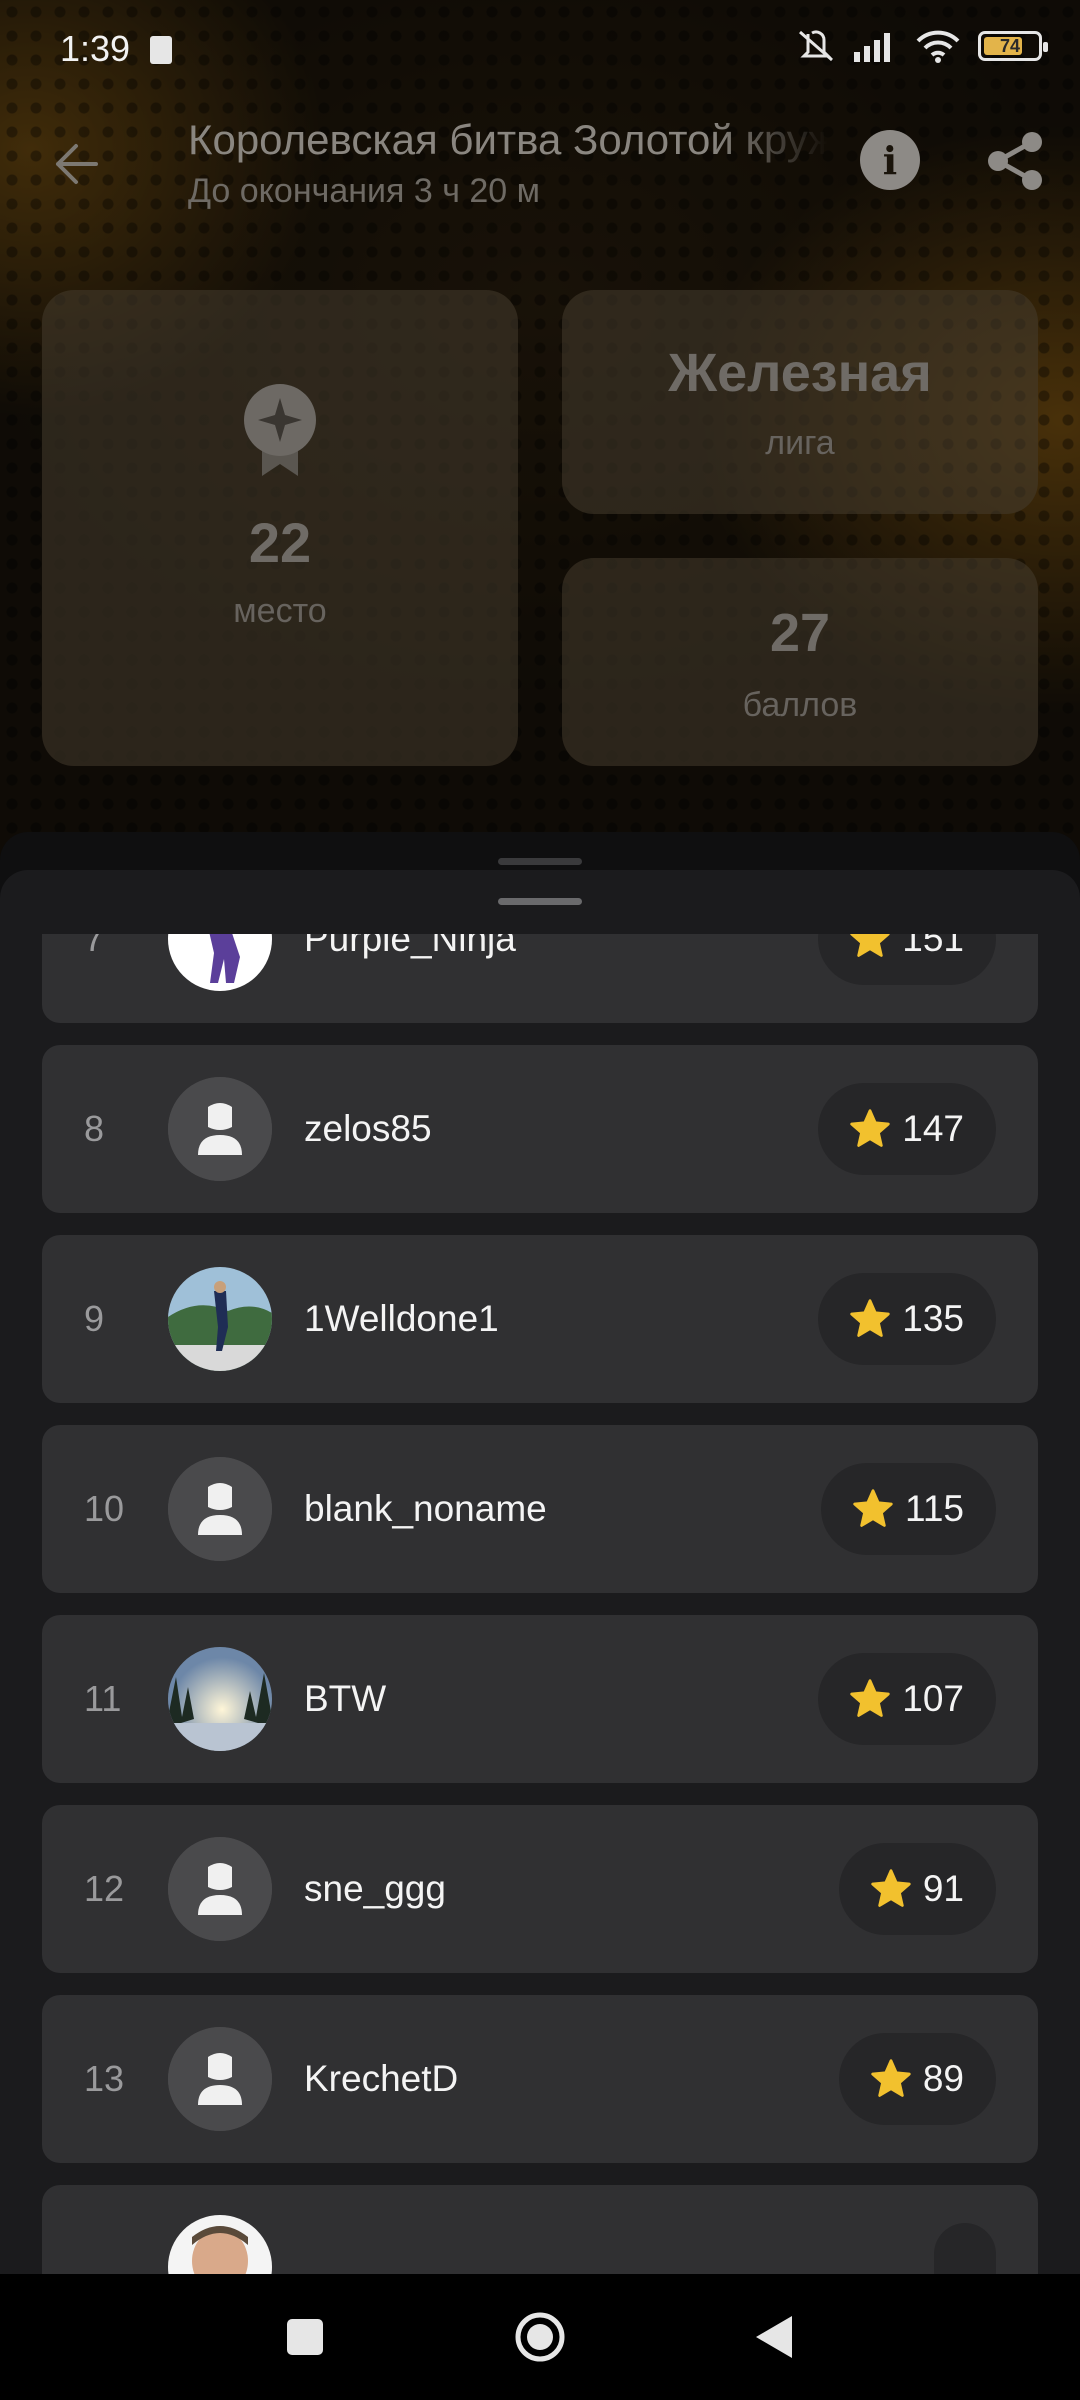 The image size is (1080, 2400). What do you see at coordinates (816, 46) in the screenshot?
I see `mute-vibrate-icon` at bounding box center [816, 46].